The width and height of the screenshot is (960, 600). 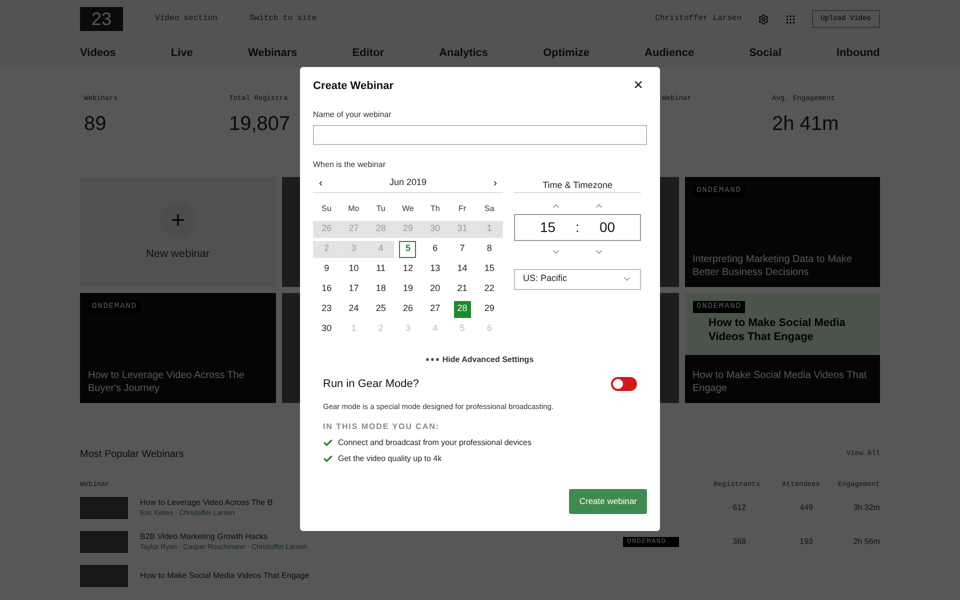 What do you see at coordinates (375, 536) in the screenshot?
I see `webinar-title: B2B Video Marketing Growth Hacks` at bounding box center [375, 536].